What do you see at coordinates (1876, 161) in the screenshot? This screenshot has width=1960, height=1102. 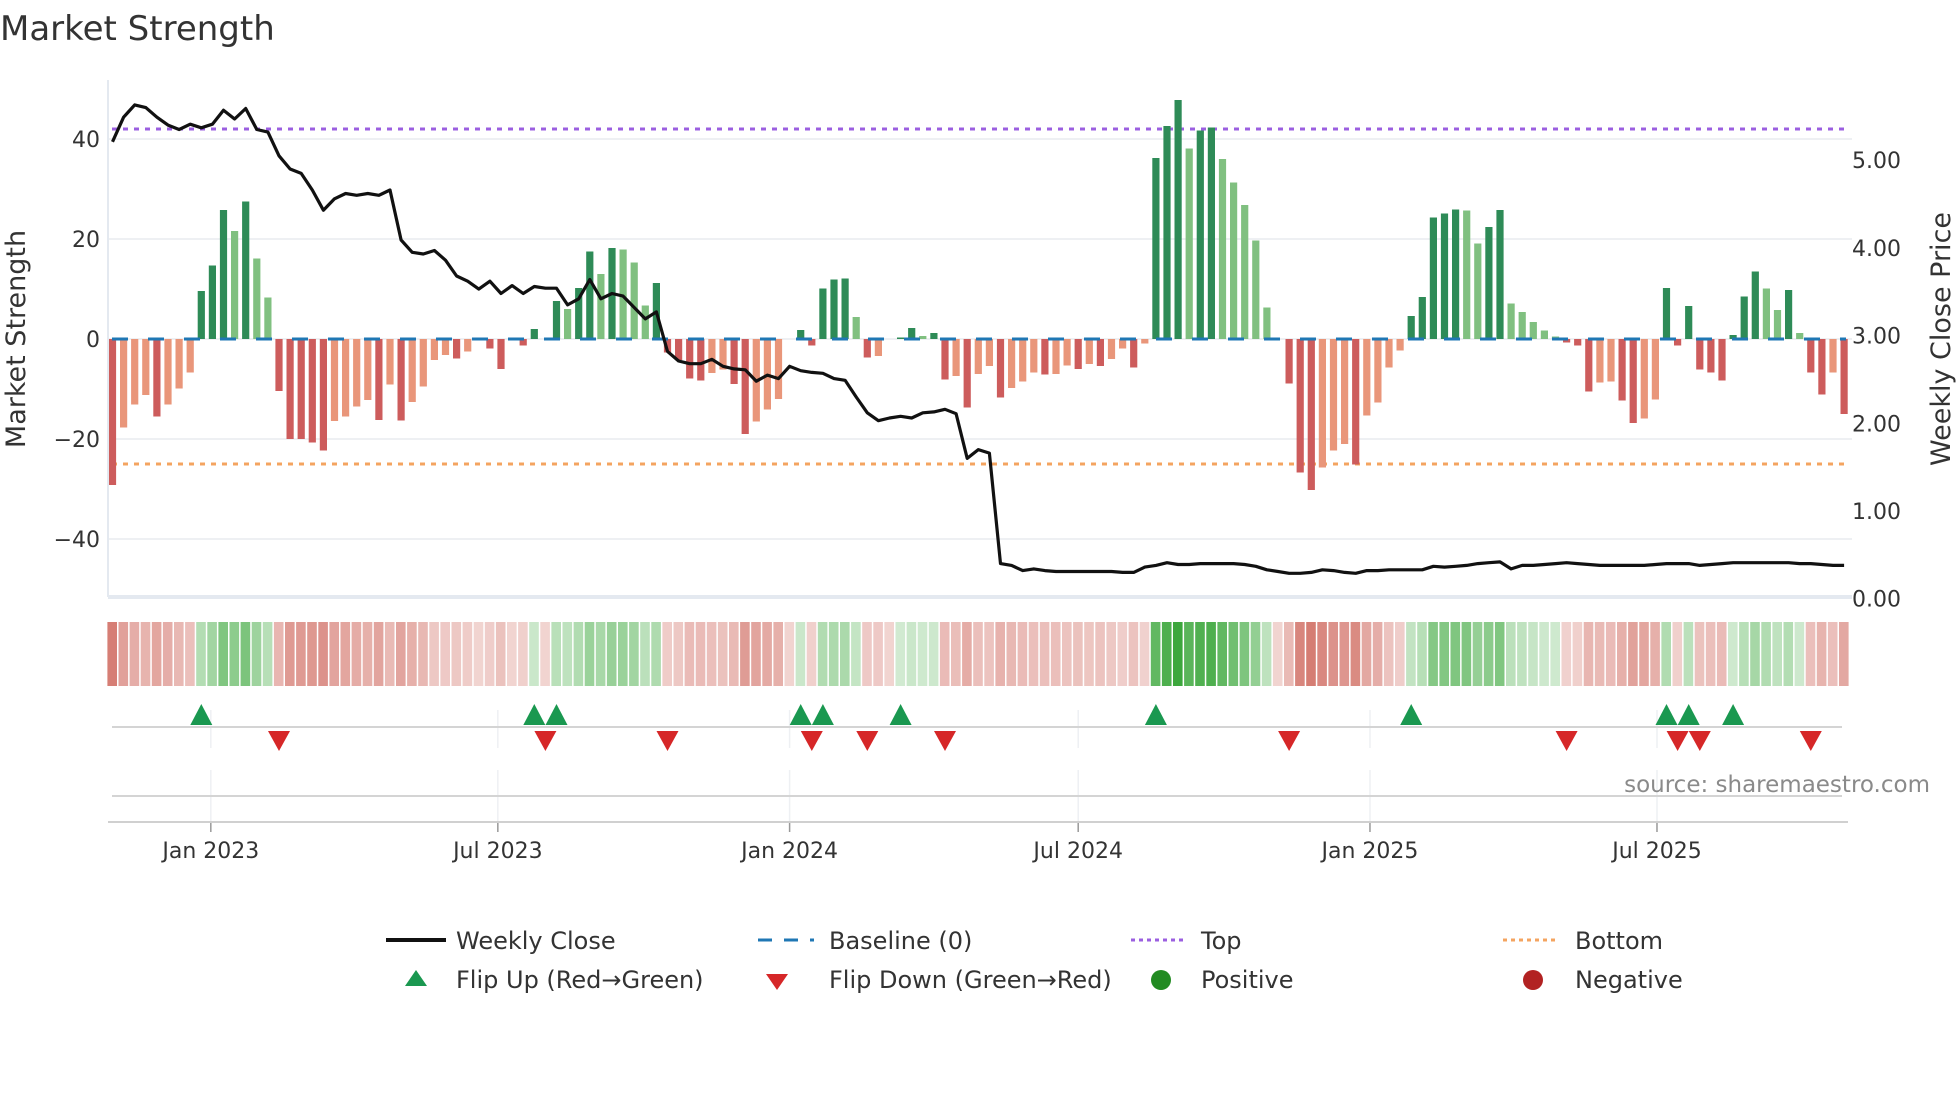 I see `y-right-tick-label: 5.00` at bounding box center [1876, 161].